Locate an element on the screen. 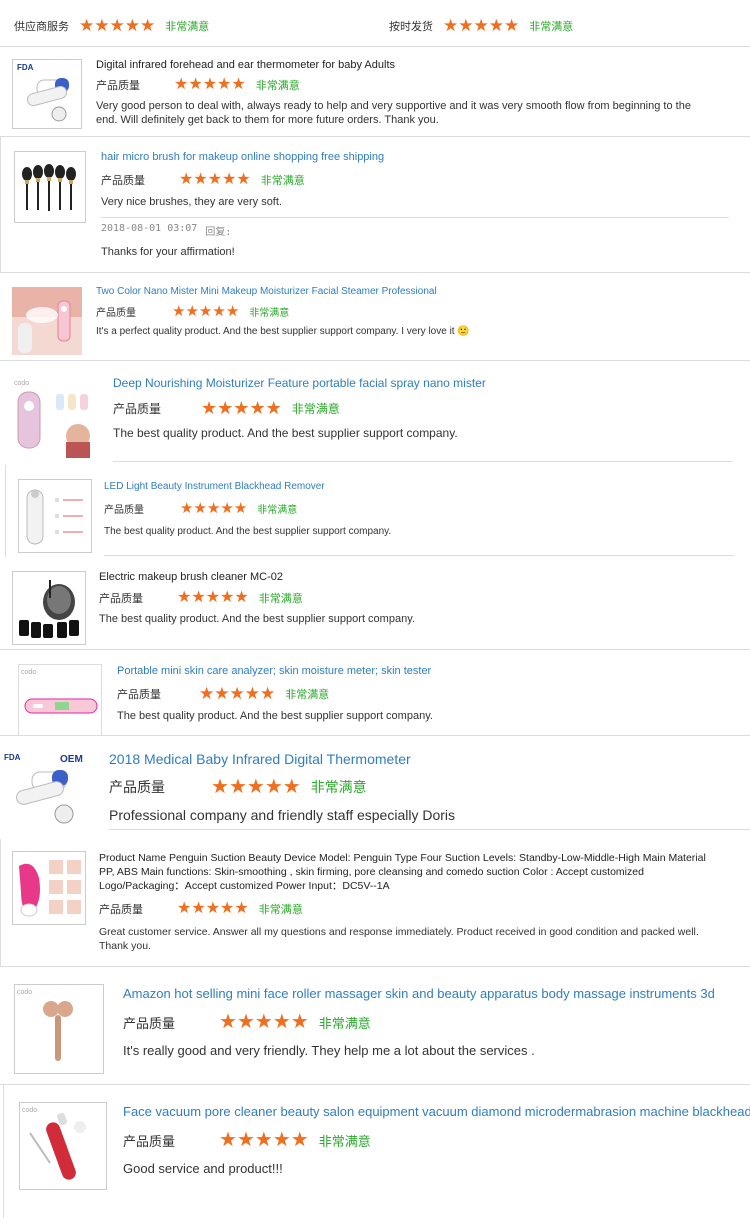 The image size is (750, 1218). blackhead-remover-image-icon is located at coordinates (54, 517).